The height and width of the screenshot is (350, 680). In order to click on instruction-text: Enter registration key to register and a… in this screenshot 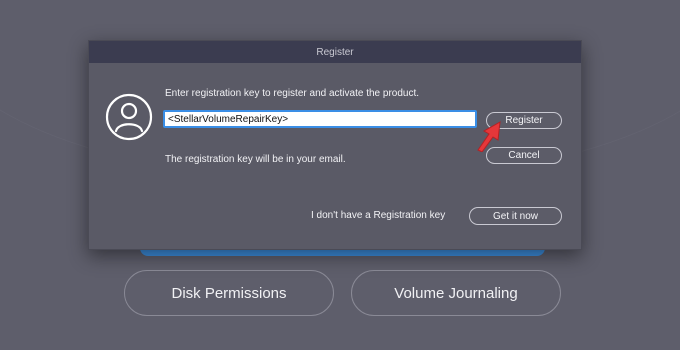, I will do `click(292, 93)`.